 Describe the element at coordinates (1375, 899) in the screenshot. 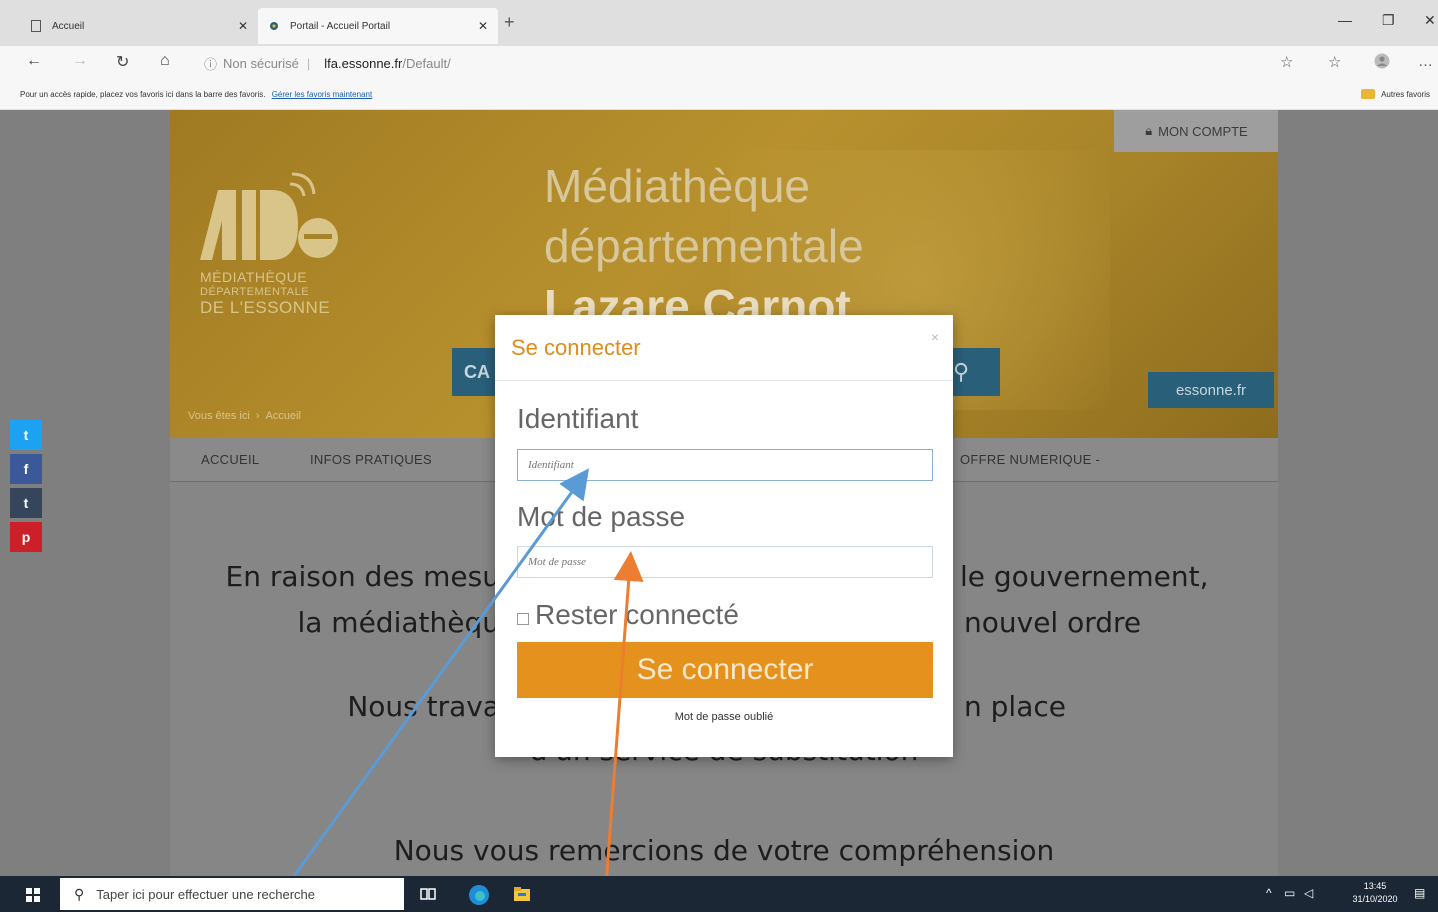

I see `clock-date: 31/10/2020` at that location.